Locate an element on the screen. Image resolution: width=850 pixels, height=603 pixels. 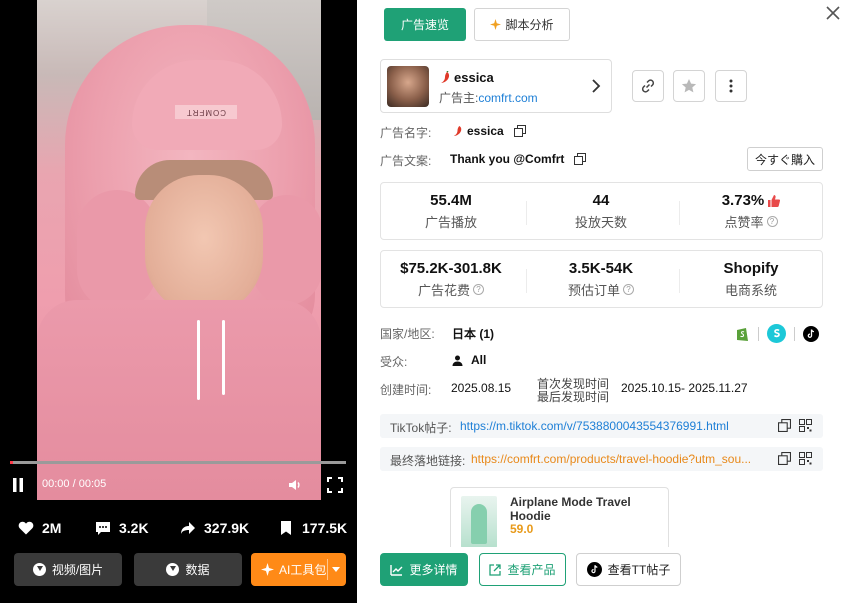
product-card: Airplane Mode Travel Hoodie 59.0 is located at coordinates (559, 517).